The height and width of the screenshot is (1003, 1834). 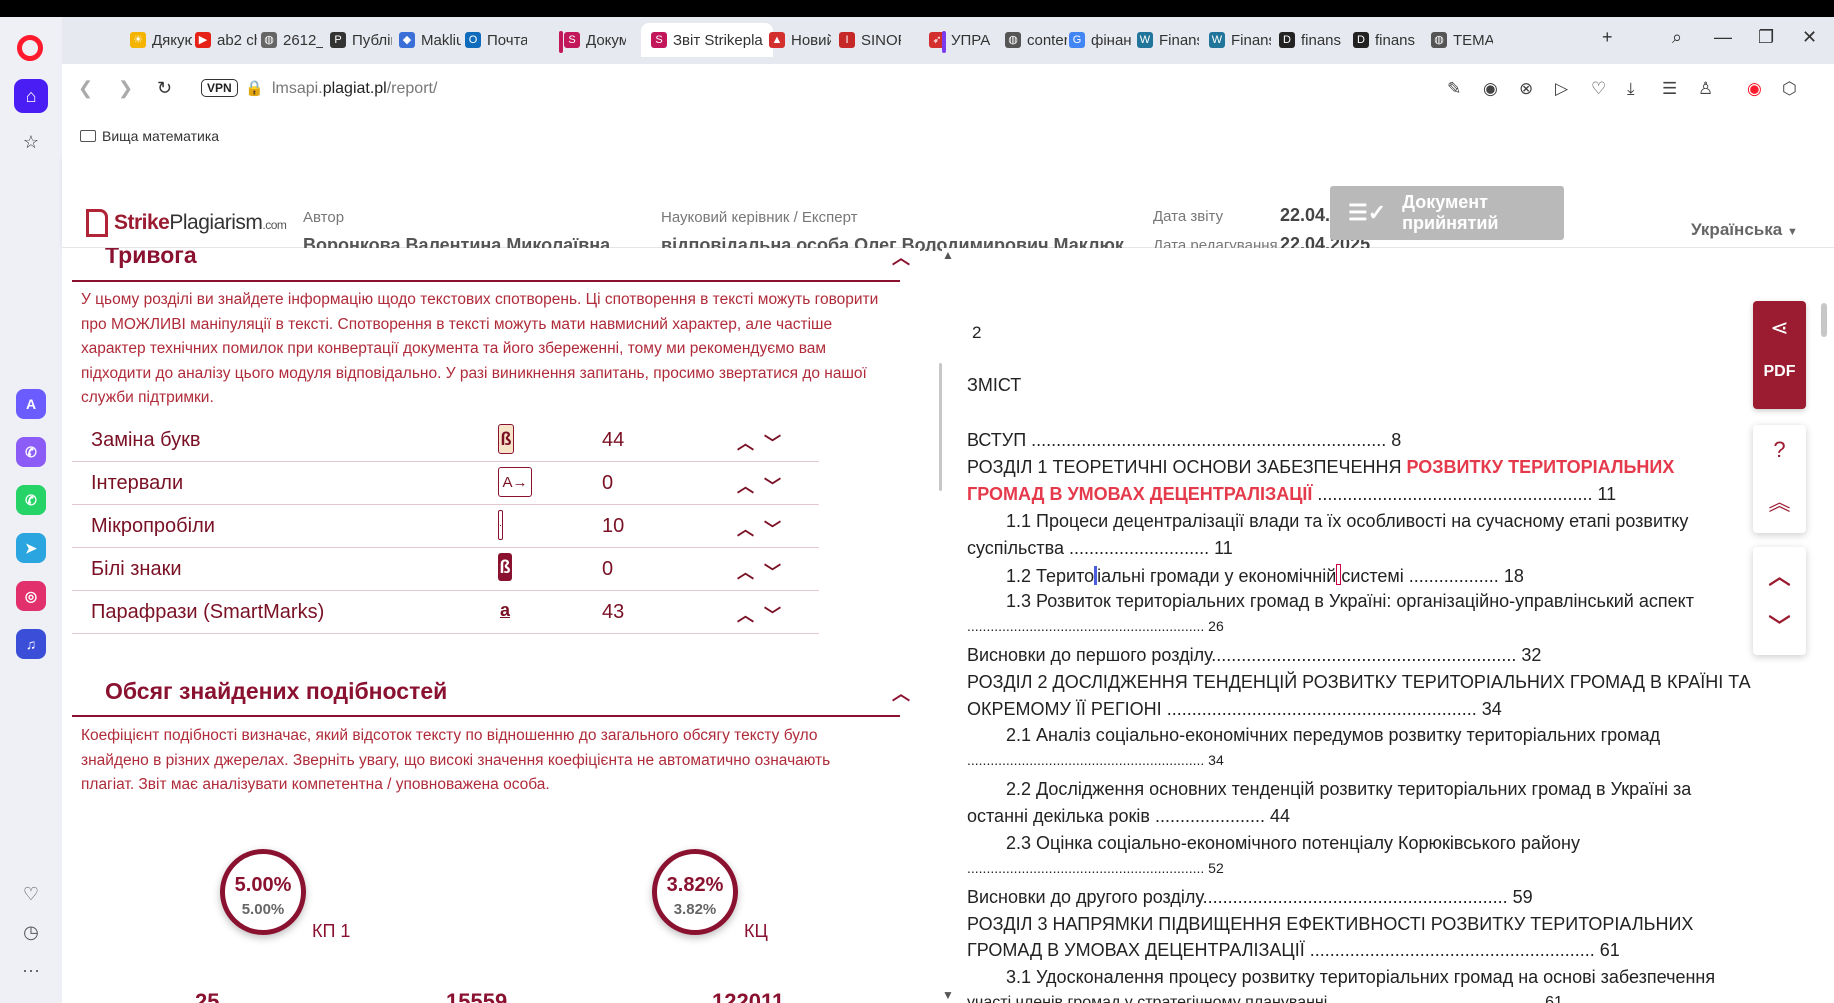 What do you see at coordinates (1779, 501) in the screenshot?
I see `scroll-top-icon: ︽` at bounding box center [1779, 501].